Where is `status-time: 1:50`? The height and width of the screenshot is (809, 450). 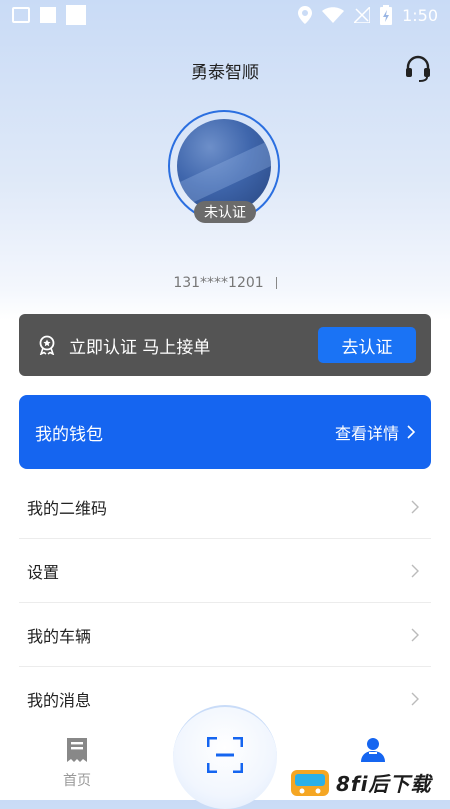
status-time: 1:50 is located at coordinates (420, 15).